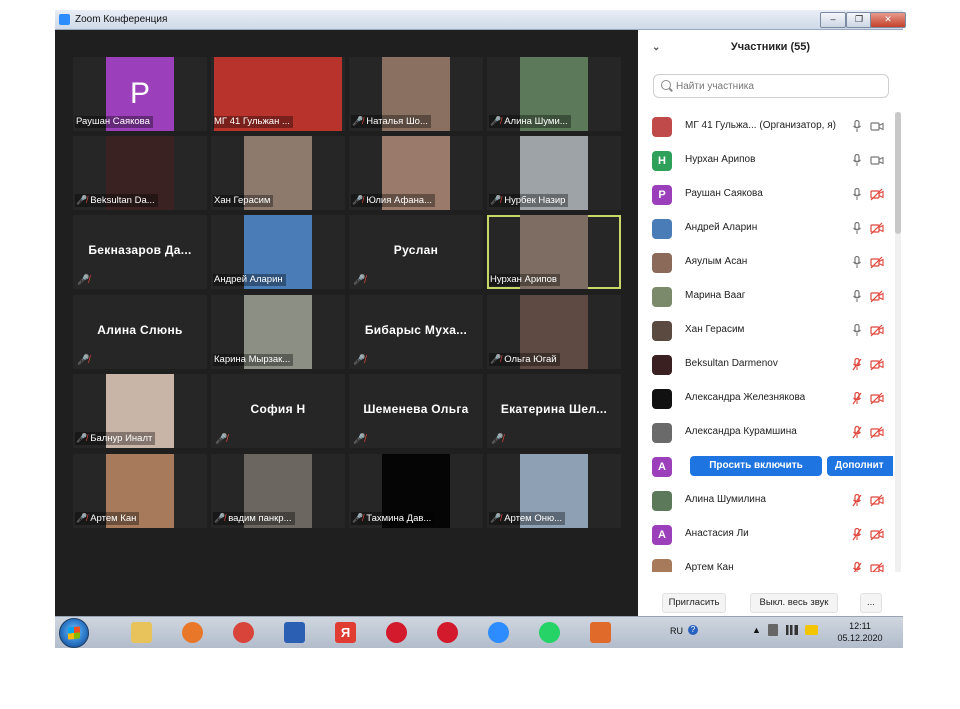  What do you see at coordinates (294, 632) in the screenshot?
I see `taskbar-app-word` at bounding box center [294, 632].